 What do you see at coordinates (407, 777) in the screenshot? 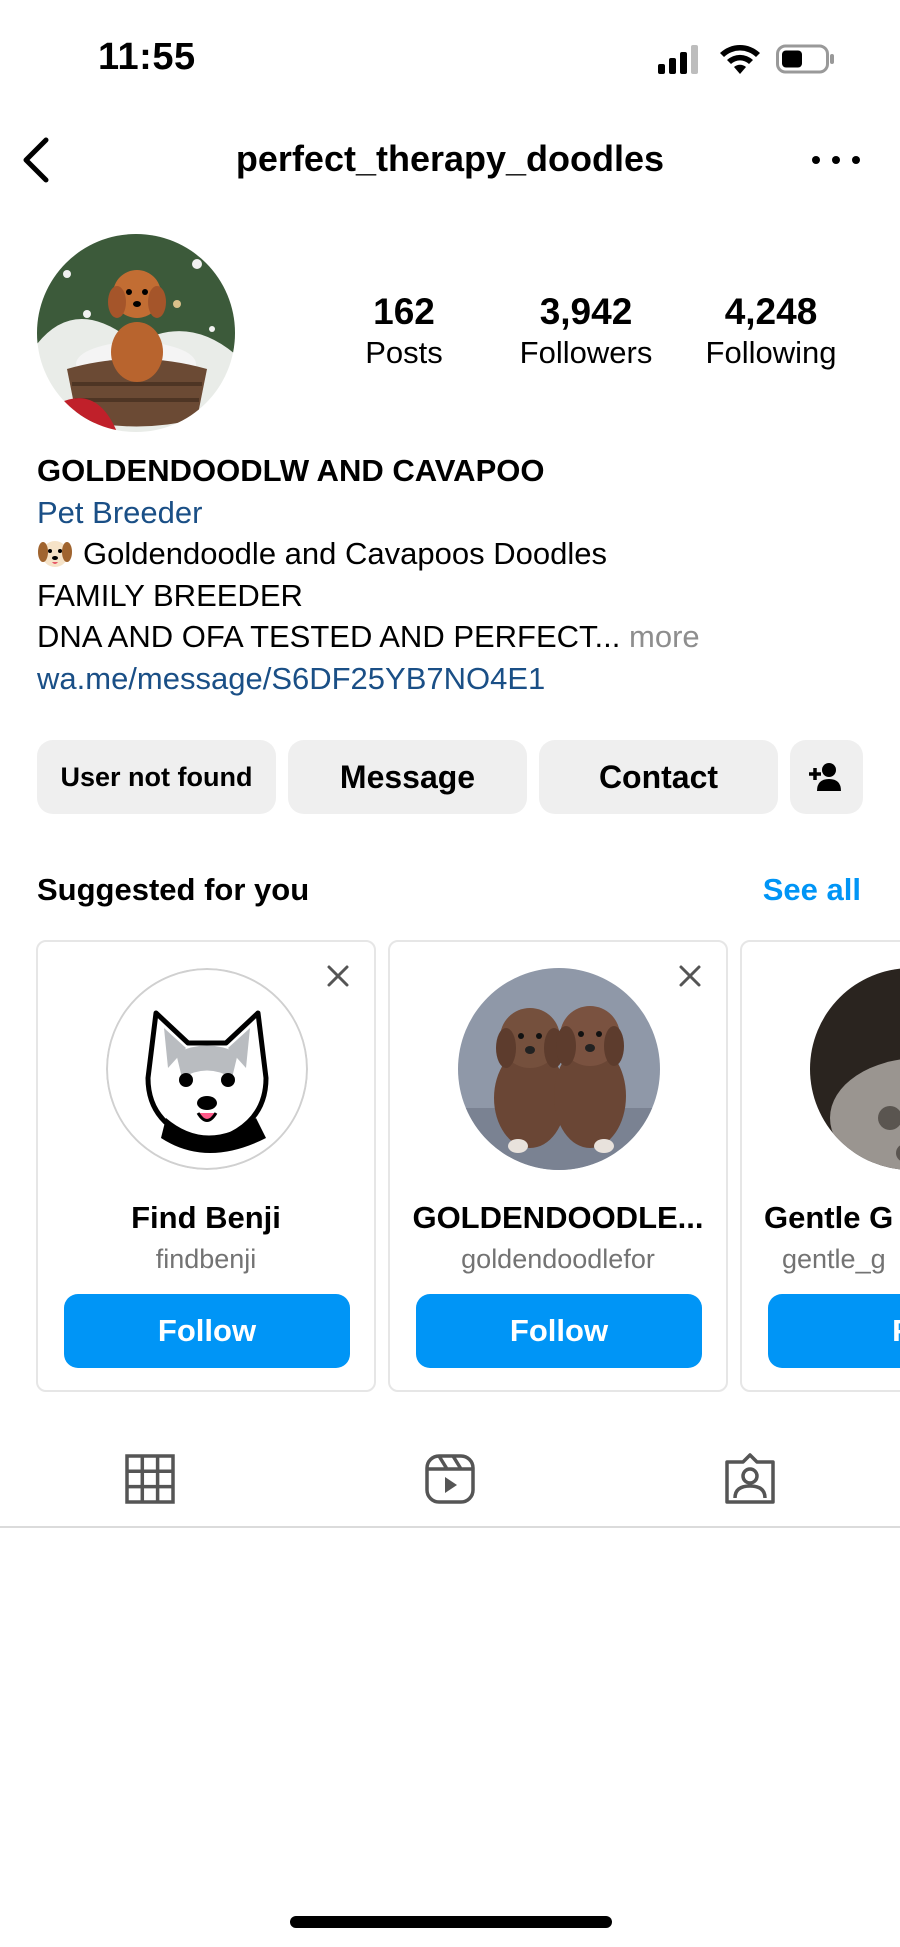
I see `message-button: Message` at bounding box center [407, 777].